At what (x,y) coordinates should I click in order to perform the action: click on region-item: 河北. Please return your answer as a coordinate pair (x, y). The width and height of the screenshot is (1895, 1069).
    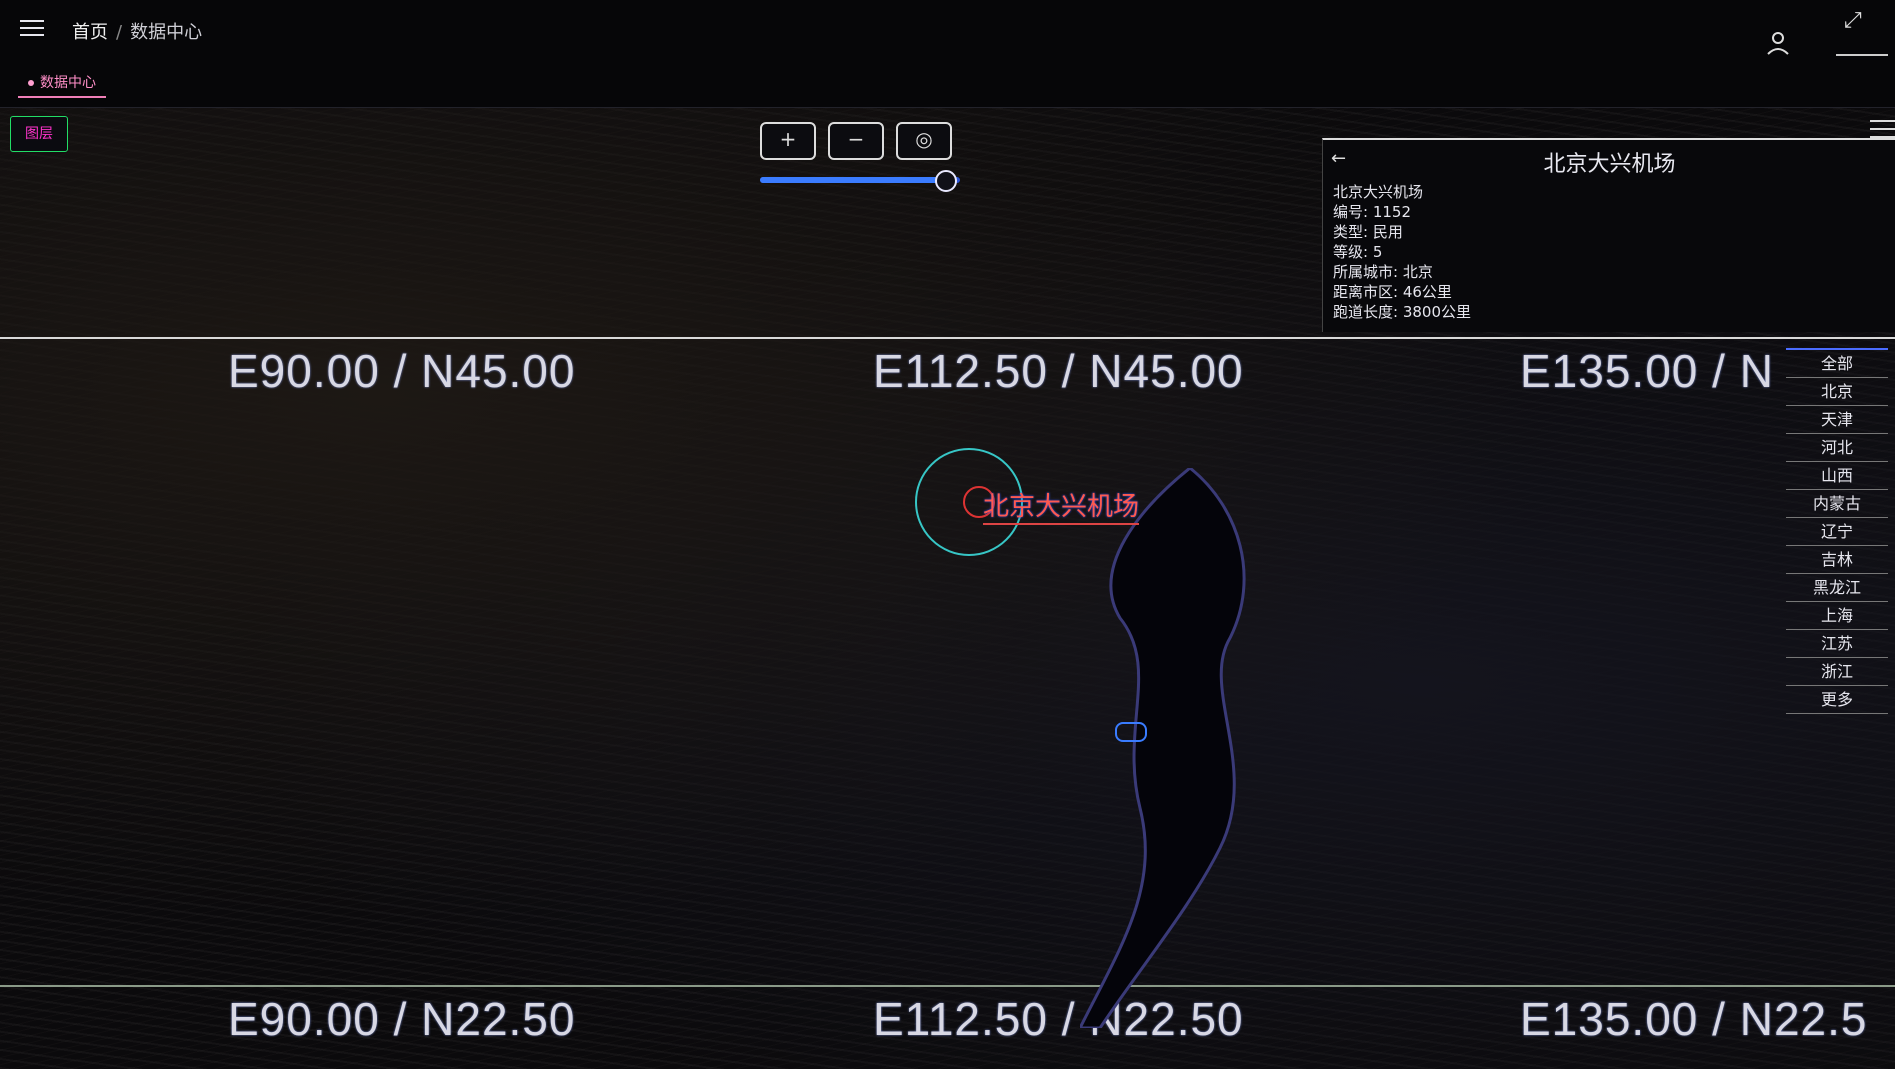
    Looking at the image, I should click on (1837, 448).